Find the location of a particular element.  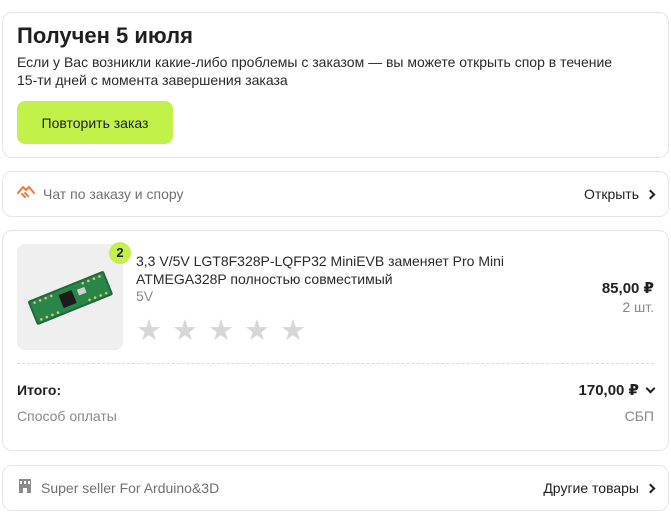

product-count: 2 шт. is located at coordinates (638, 307).